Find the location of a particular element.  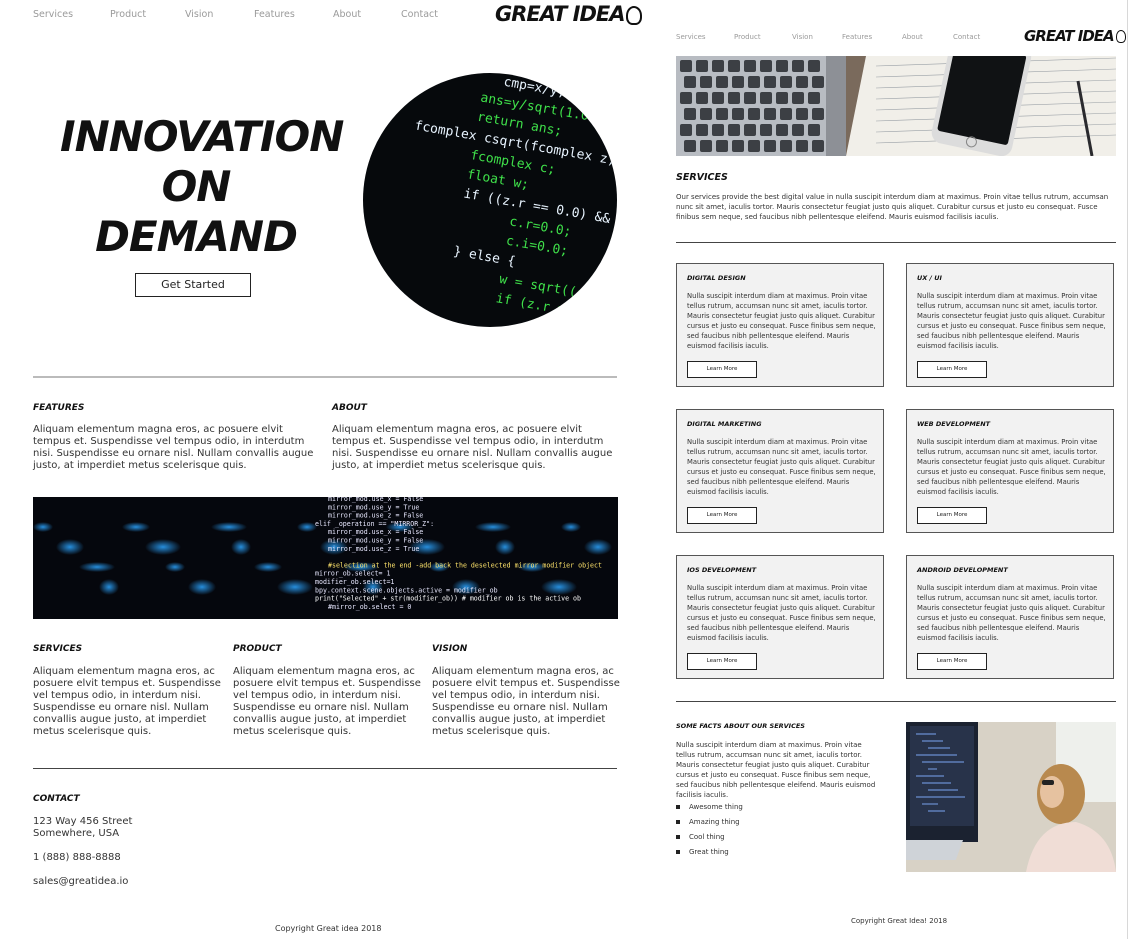

divider is located at coordinates (325, 768).